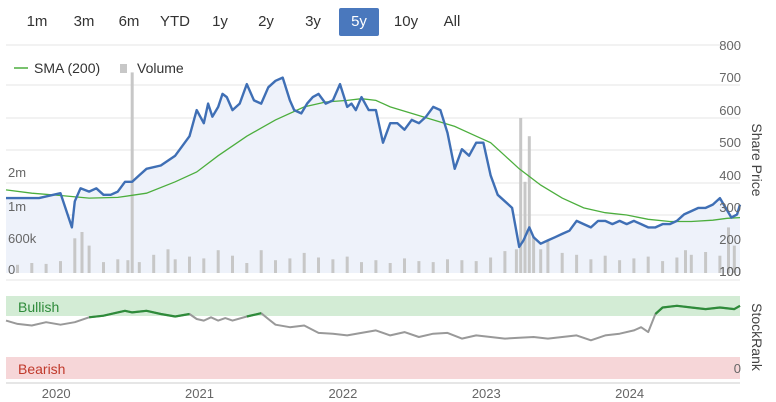  I want to click on legend: SMA (200) Volume, so click(99, 68).